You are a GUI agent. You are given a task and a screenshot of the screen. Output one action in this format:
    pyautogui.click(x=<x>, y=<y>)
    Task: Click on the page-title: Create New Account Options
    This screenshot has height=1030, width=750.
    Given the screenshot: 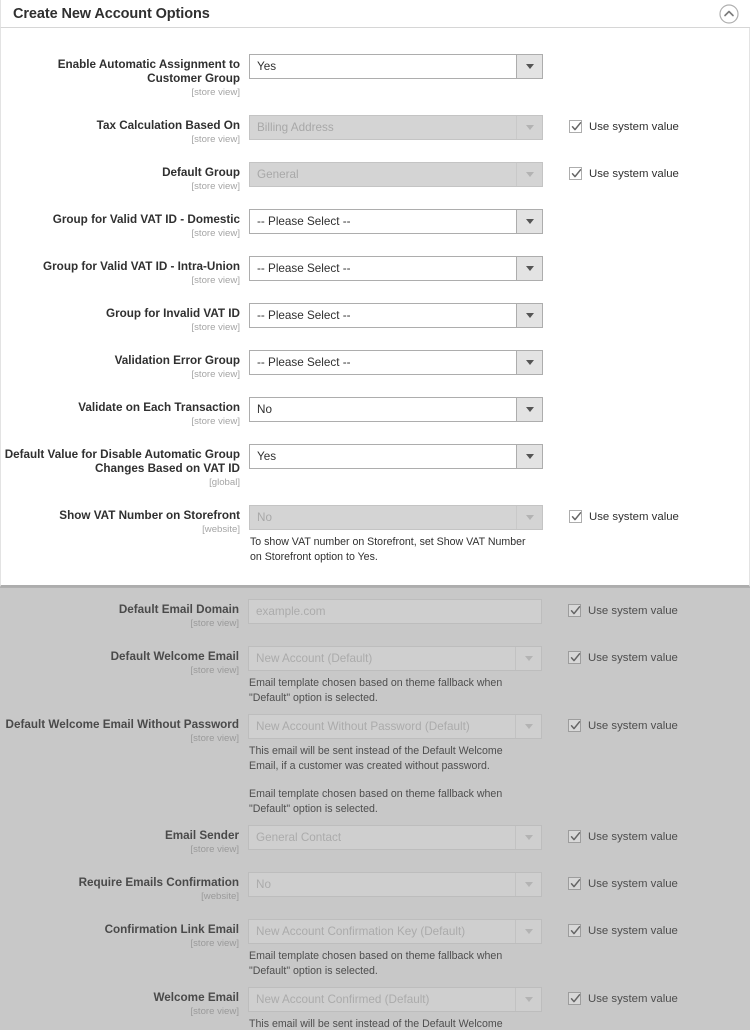 What is the action you would take?
    pyautogui.click(x=111, y=13)
    